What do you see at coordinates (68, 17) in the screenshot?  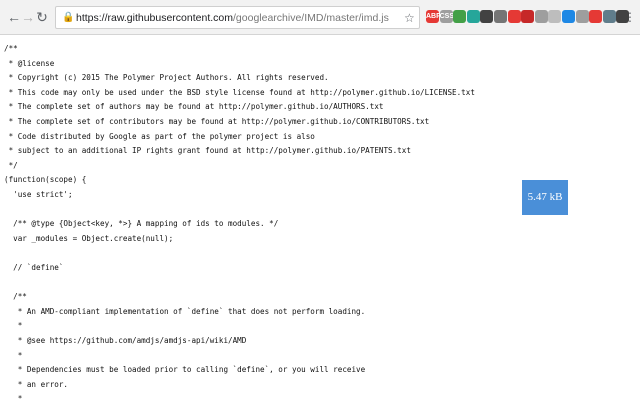 I see `lock-icon: 🔒` at bounding box center [68, 17].